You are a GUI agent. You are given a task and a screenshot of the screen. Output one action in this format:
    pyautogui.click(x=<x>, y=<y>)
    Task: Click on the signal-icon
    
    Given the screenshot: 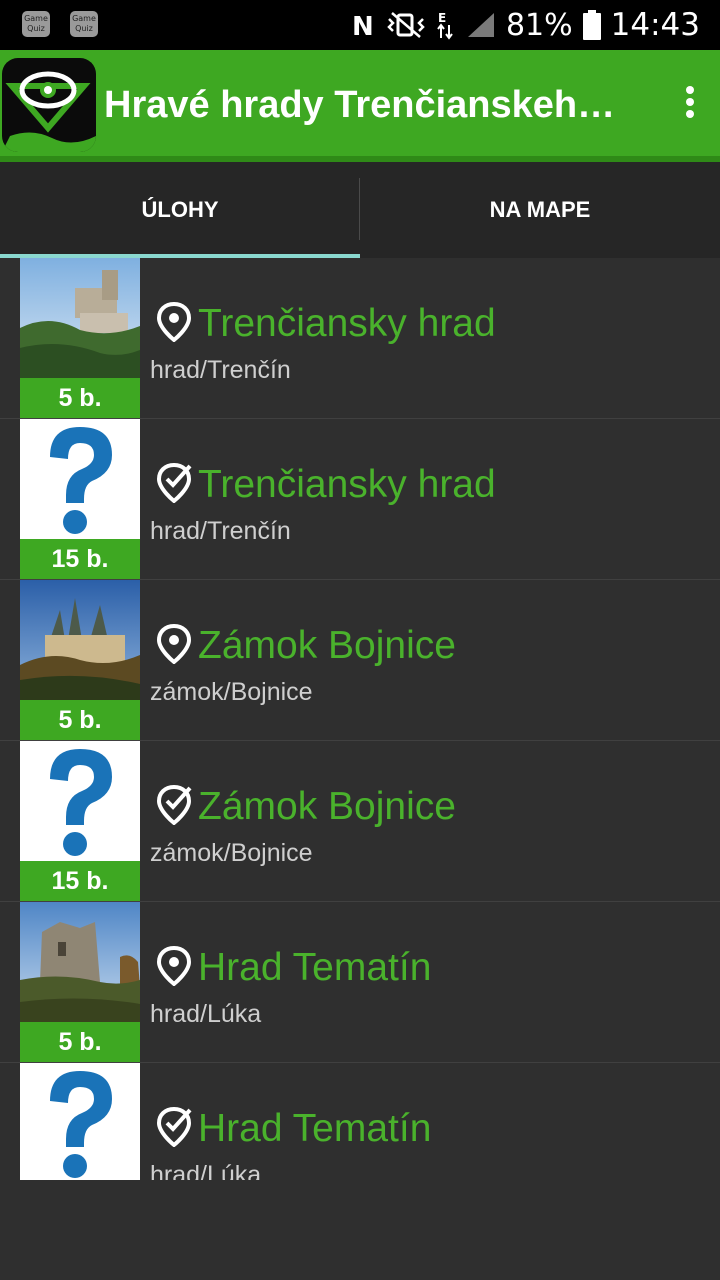 What is the action you would take?
    pyautogui.click(x=480, y=25)
    